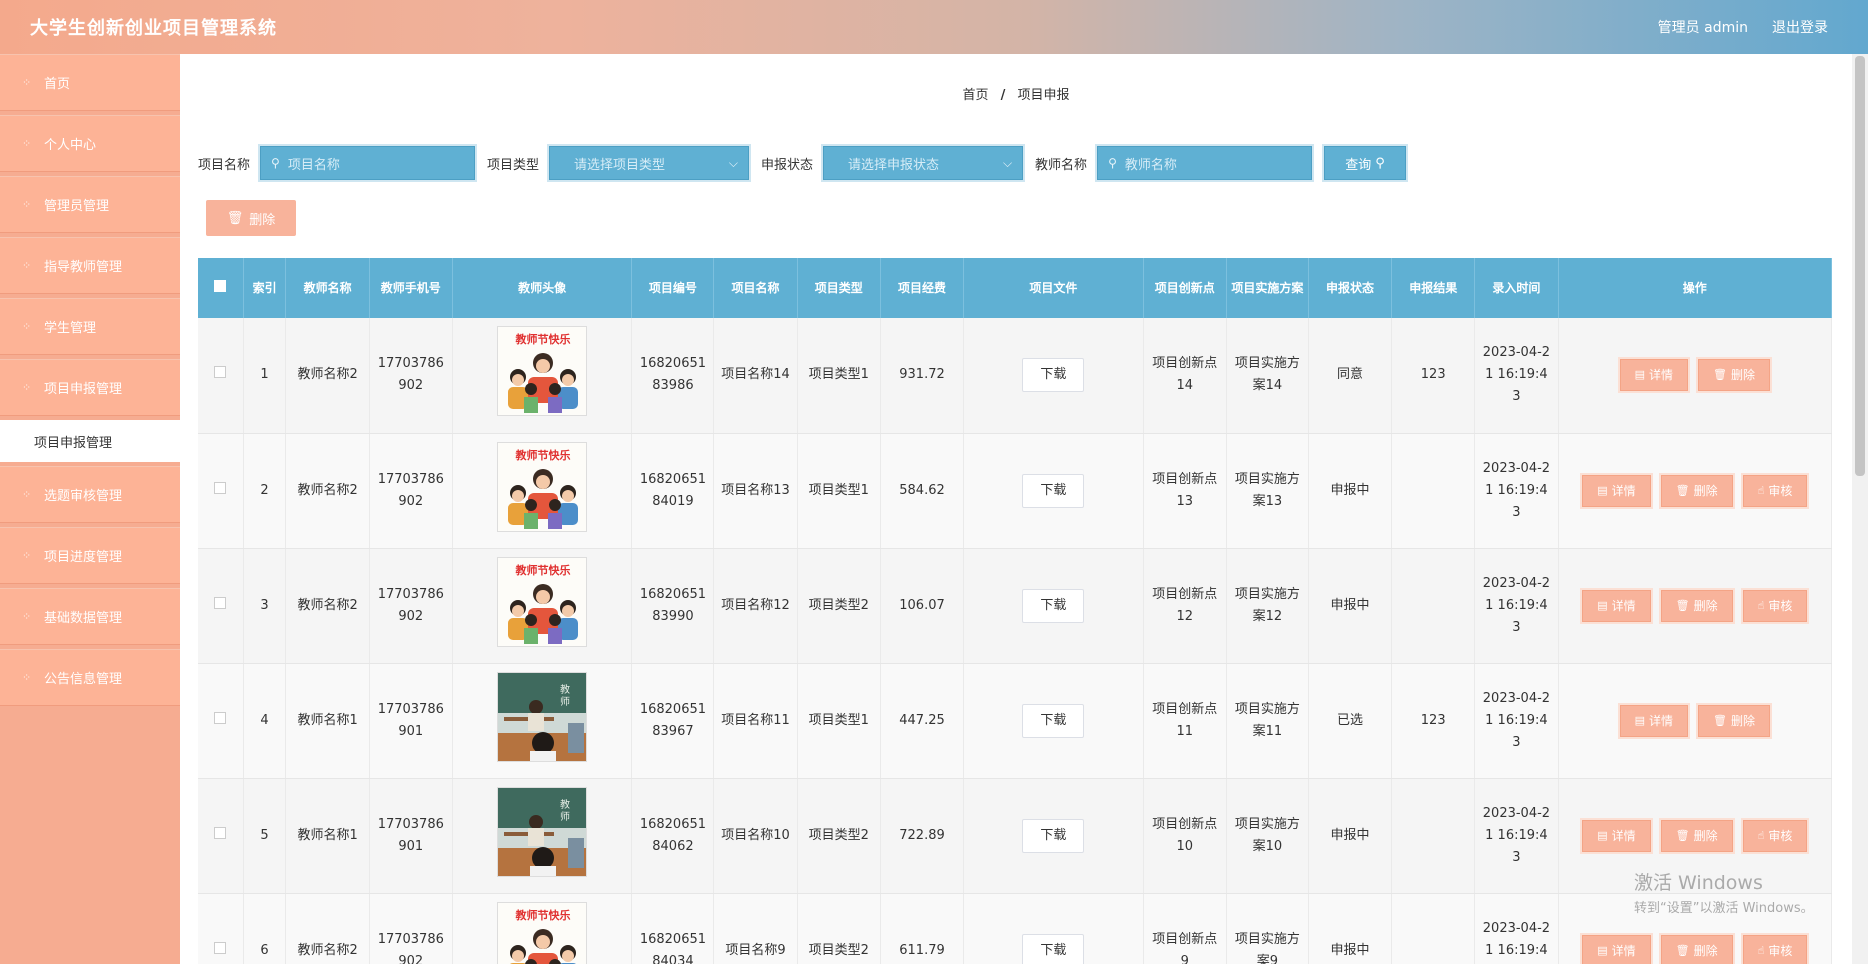 Image resolution: width=1868 pixels, height=964 pixels. I want to click on select-all-checkbox, so click(220, 286).